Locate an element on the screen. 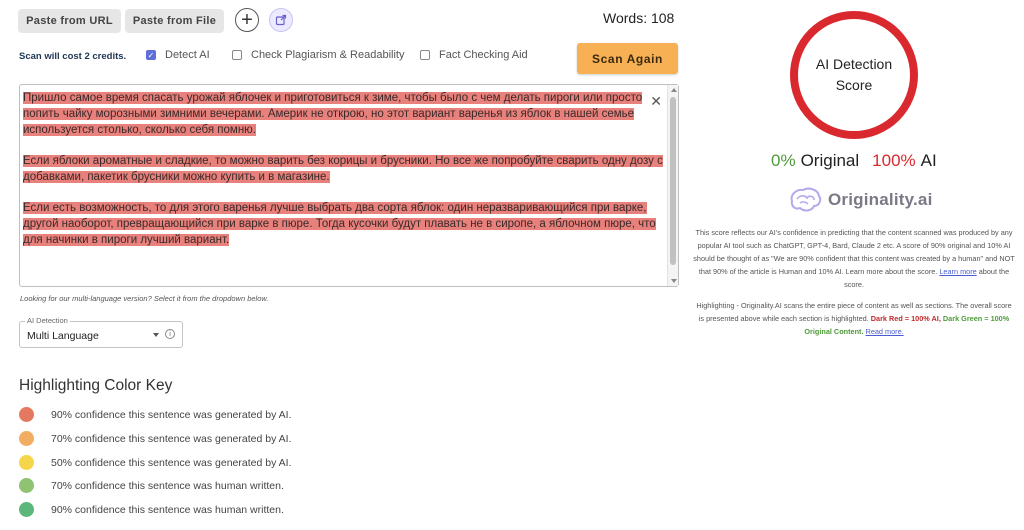 This screenshot has width=1024, height=530. language-select: AI Detection Multi Language i is located at coordinates (101, 332).